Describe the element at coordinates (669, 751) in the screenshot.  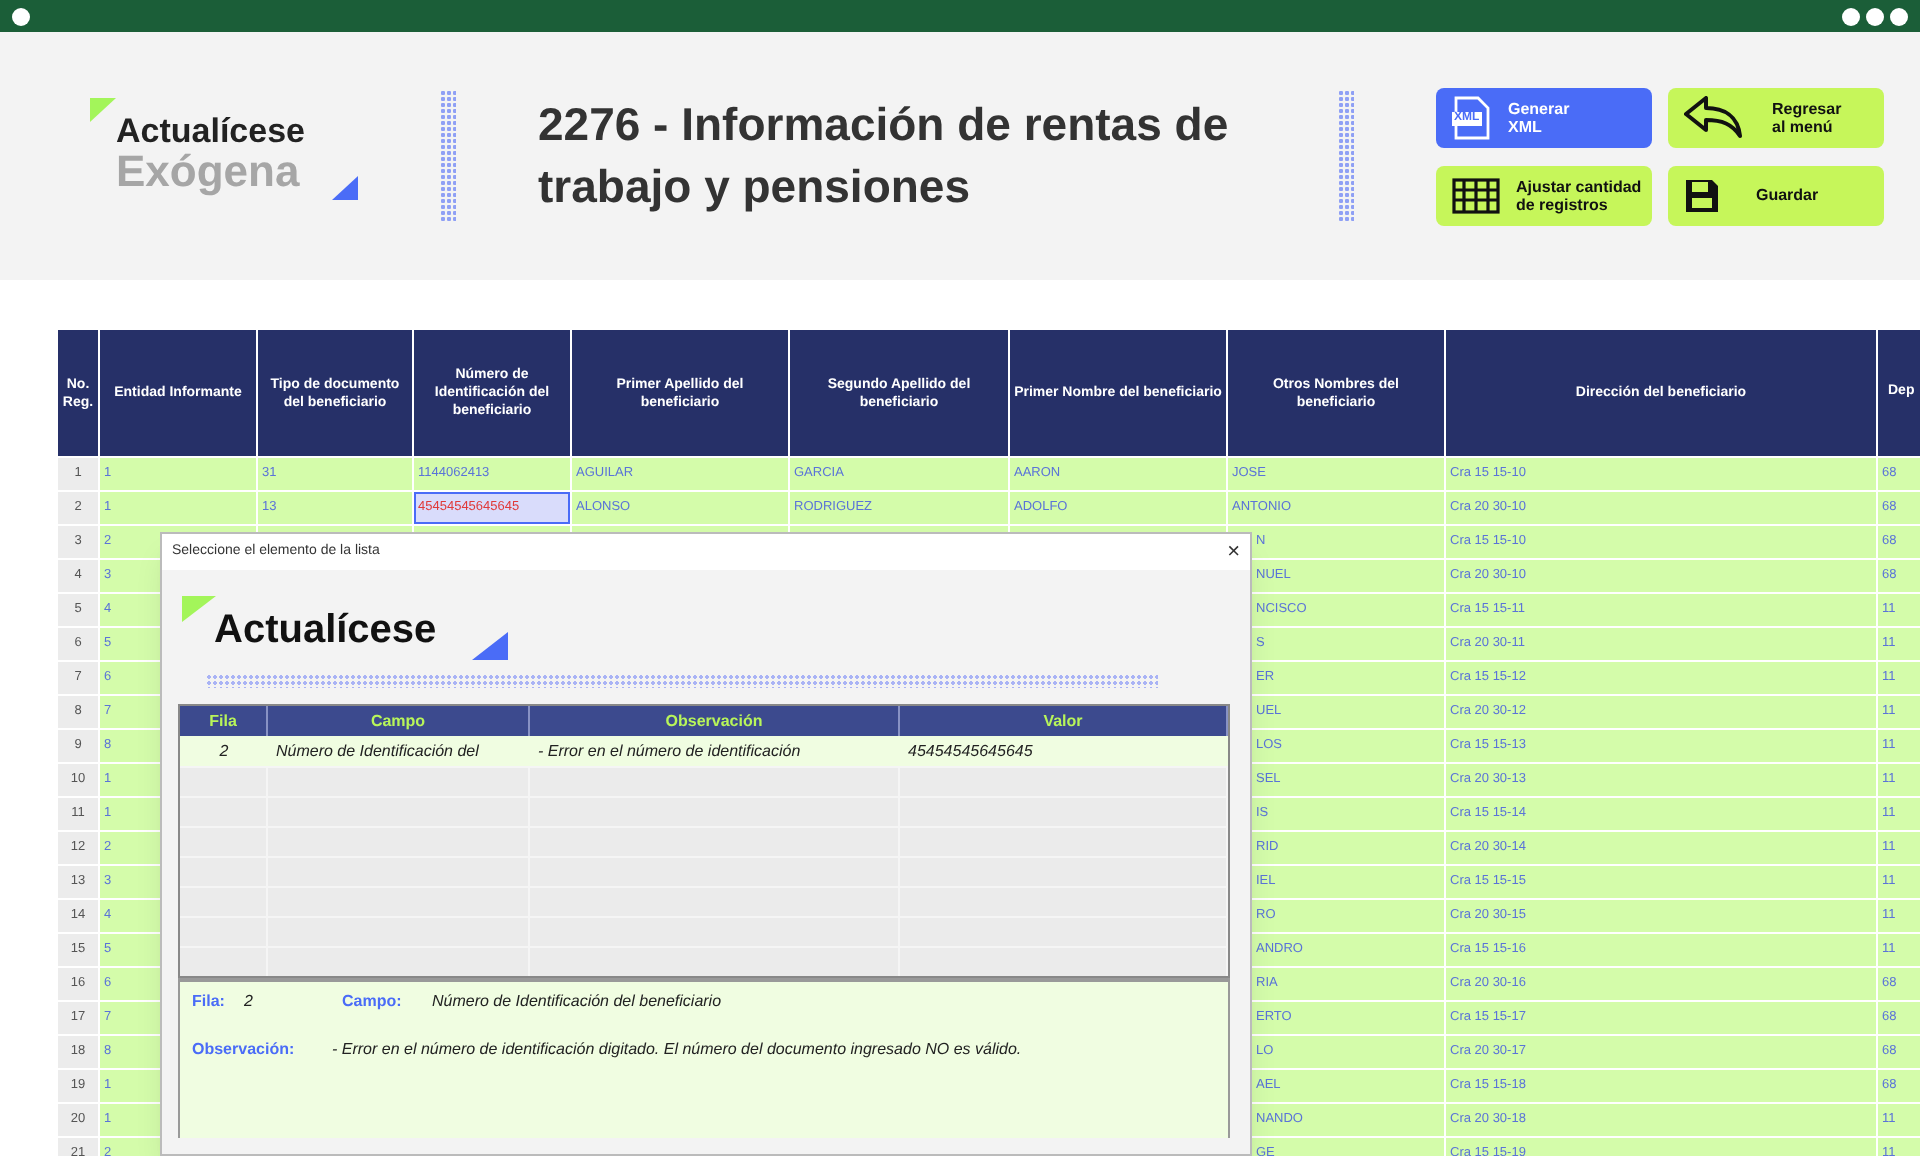
I see `table-cell-text: - Error en el número de identificación` at that location.